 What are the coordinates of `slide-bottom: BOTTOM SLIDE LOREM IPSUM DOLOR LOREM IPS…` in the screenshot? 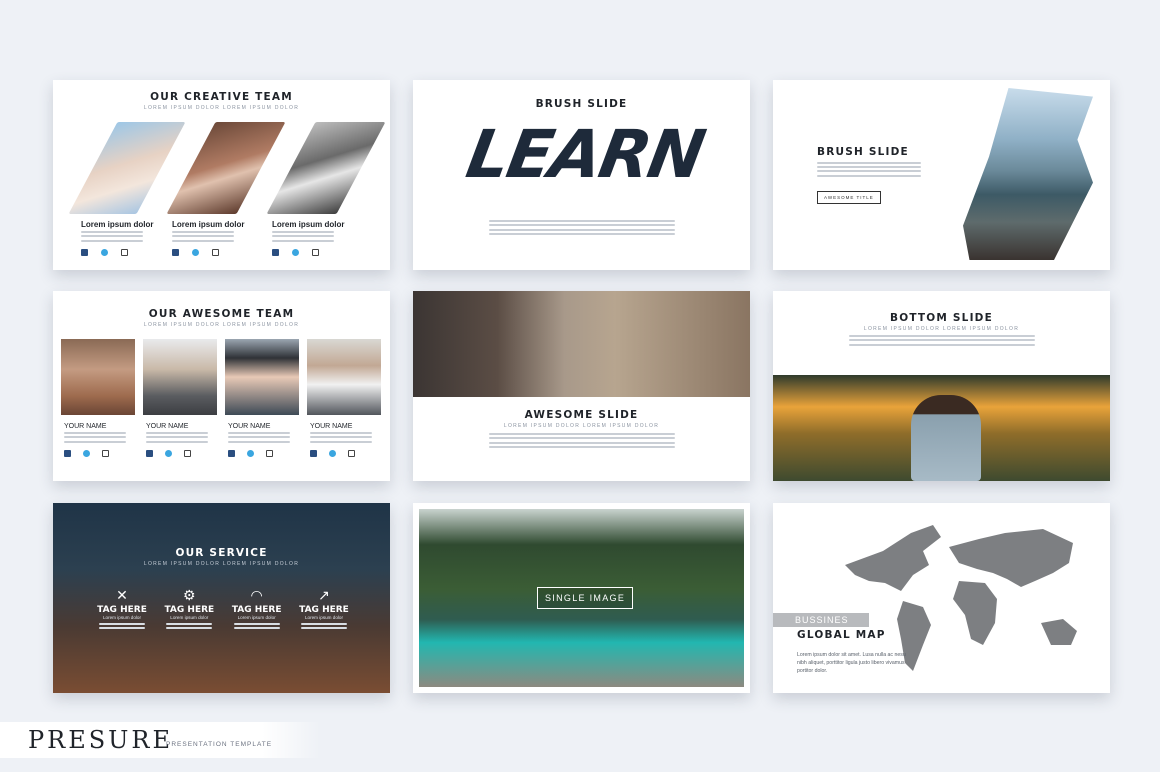 It's located at (941, 386).